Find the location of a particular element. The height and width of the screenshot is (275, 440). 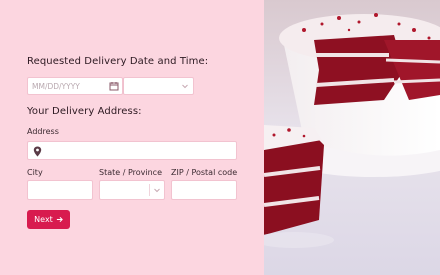

state-select is located at coordinates (132, 190).